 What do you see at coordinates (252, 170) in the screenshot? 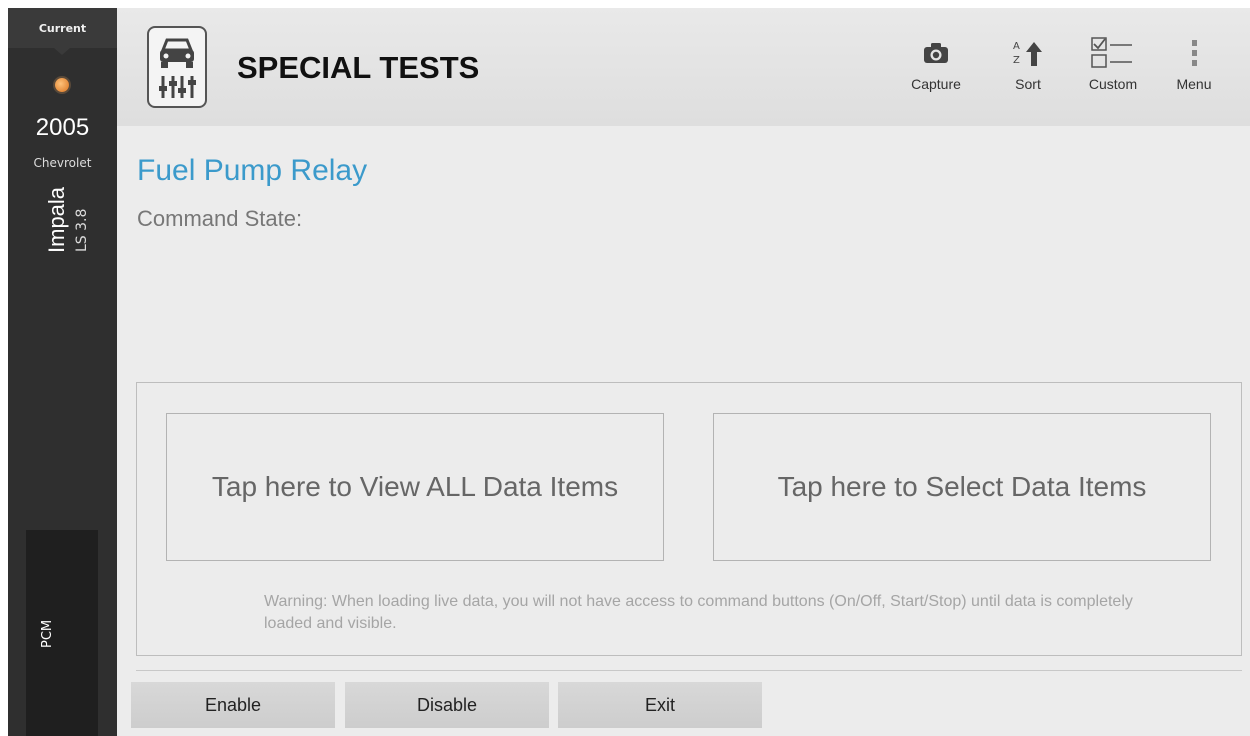
I see `test-name: Fuel Pump Relay` at bounding box center [252, 170].